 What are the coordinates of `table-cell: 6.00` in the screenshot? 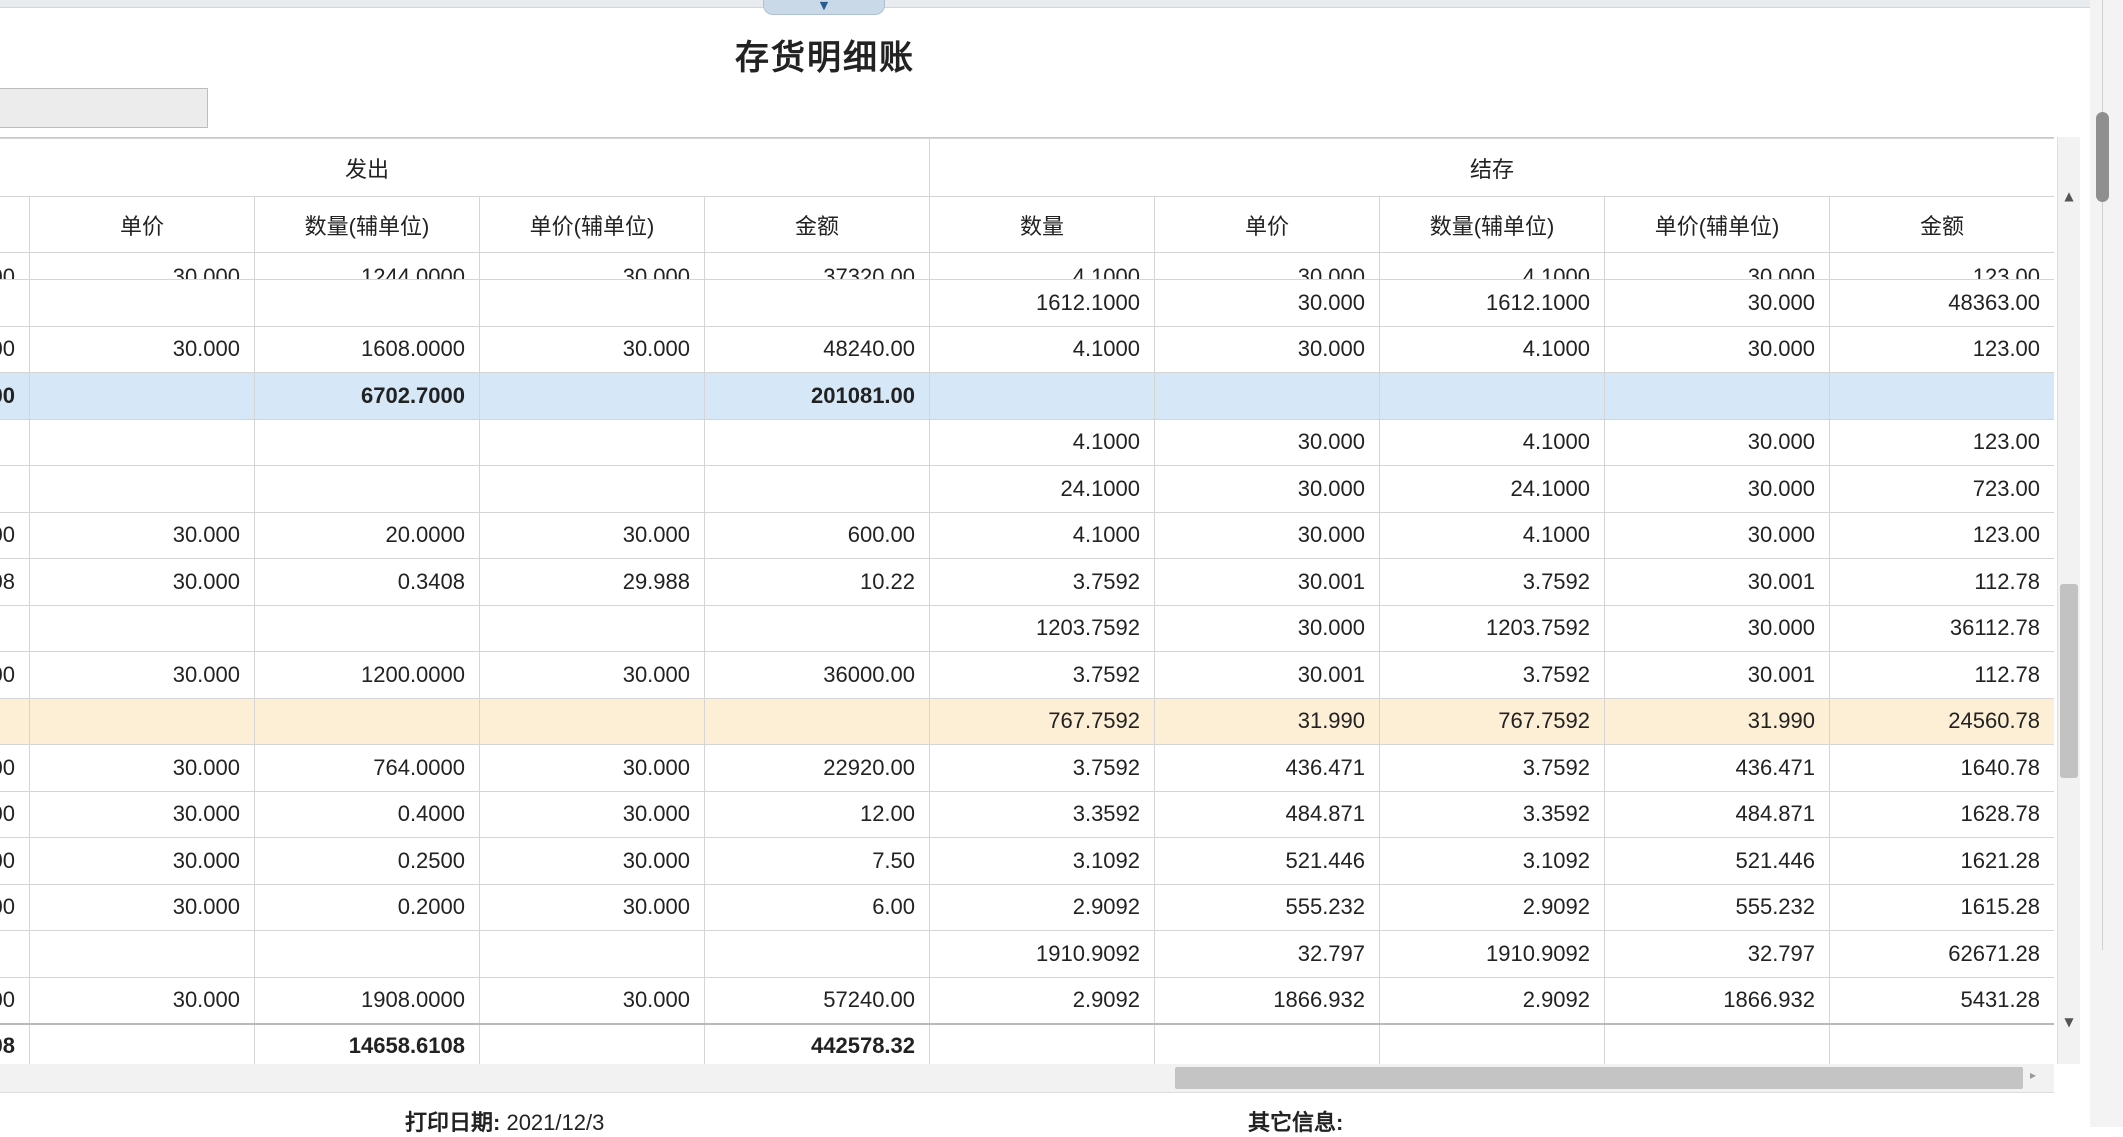 It's located at (817, 907).